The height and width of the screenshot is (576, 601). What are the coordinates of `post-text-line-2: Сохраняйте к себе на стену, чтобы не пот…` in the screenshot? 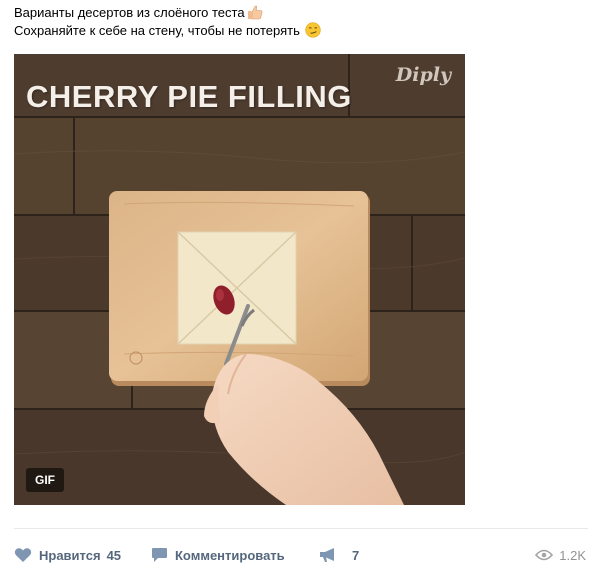 It's located at (294, 31).